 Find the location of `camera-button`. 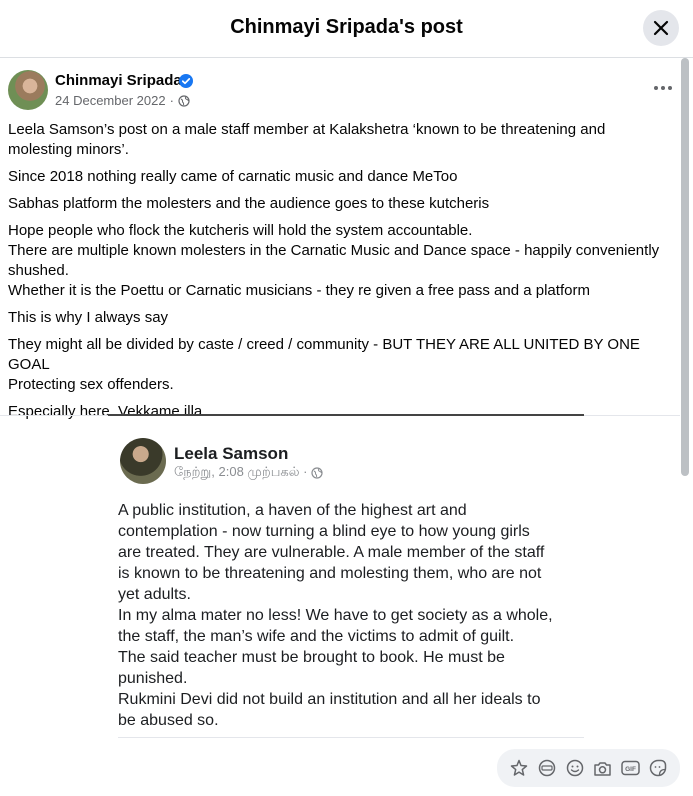

camera-button is located at coordinates (602, 768).